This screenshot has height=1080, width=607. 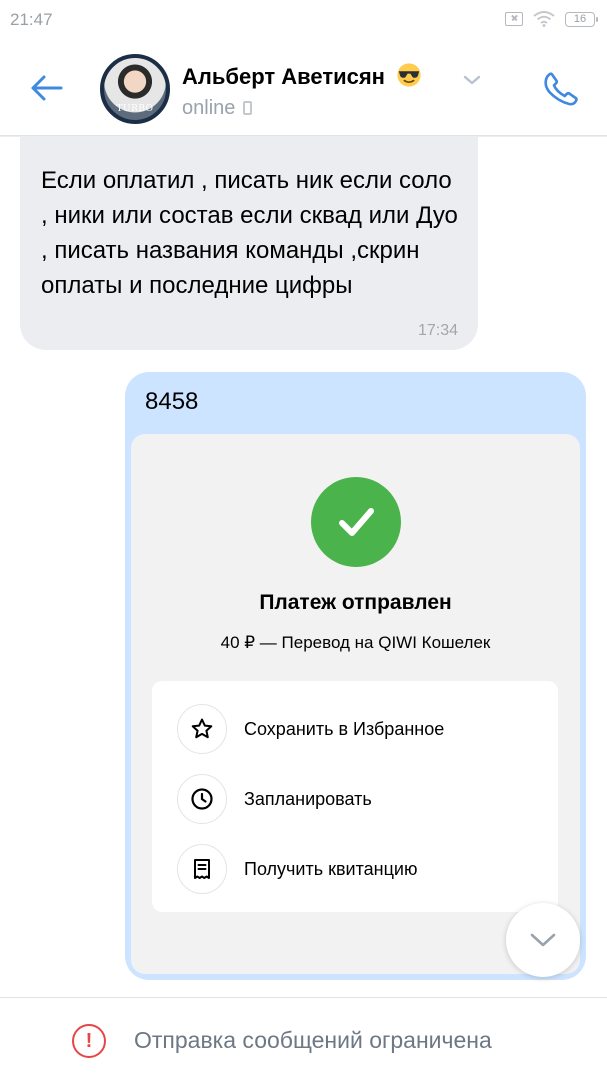 I want to click on wifi-icon, so click(x=544, y=19).